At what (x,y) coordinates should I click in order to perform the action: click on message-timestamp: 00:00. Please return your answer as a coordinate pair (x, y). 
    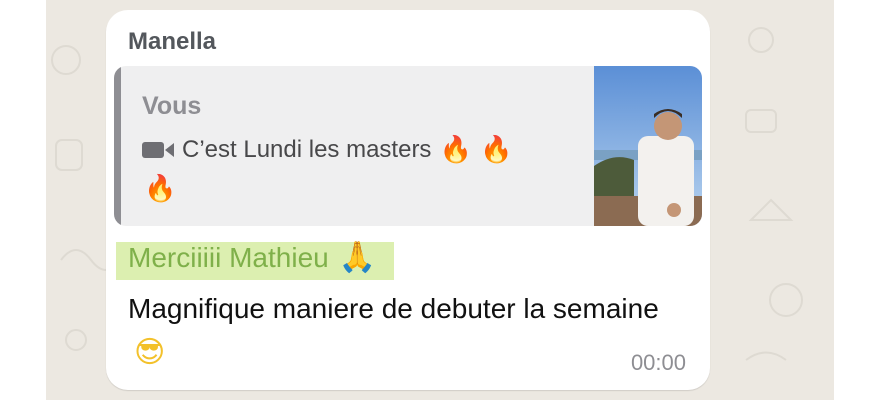
    Looking at the image, I should click on (658, 362).